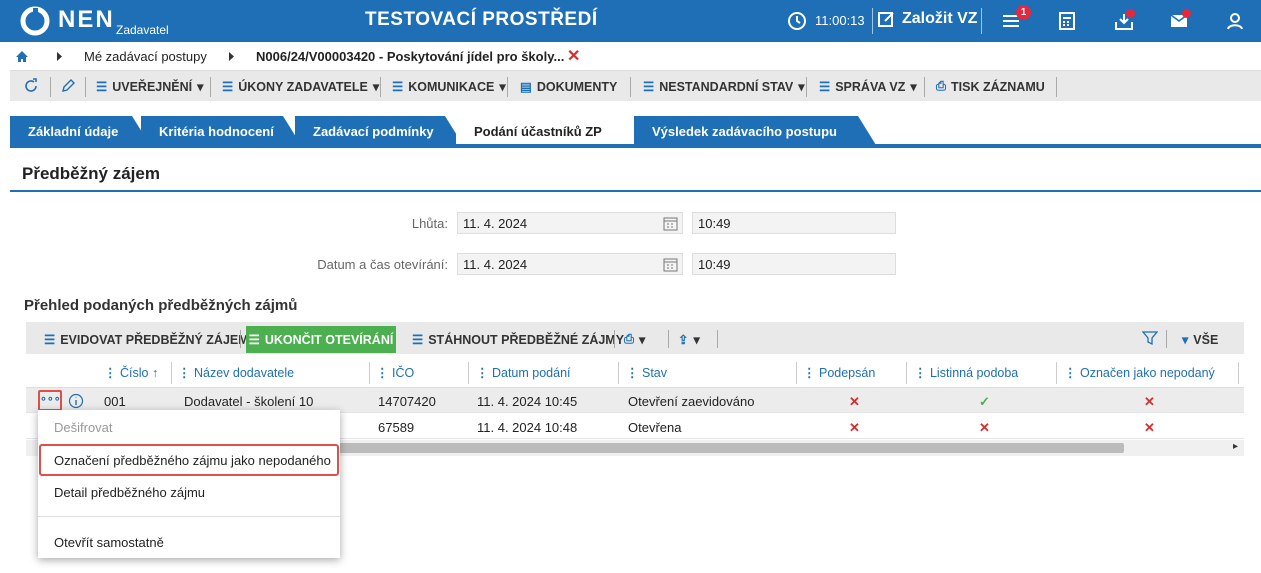 This screenshot has height=573, width=1261. What do you see at coordinates (154, 339) in the screenshot?
I see `button-label: EVIDOVAT PŘEDBĚŽNÝ ZÁJEM` at bounding box center [154, 339].